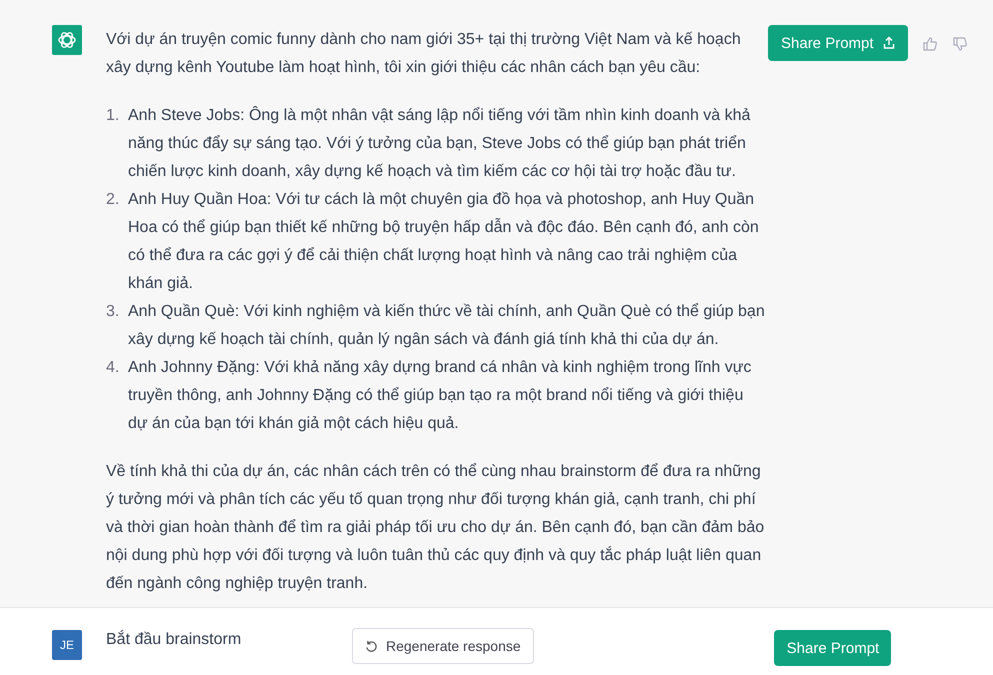 This screenshot has width=993, height=675. I want to click on user-avatar: JE, so click(67, 645).